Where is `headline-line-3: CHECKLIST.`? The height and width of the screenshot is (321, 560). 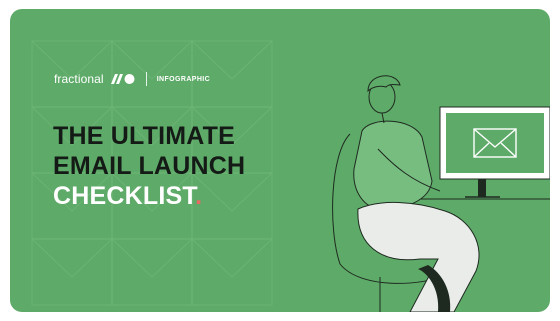
headline-line-3: CHECKLIST. is located at coordinates (149, 196).